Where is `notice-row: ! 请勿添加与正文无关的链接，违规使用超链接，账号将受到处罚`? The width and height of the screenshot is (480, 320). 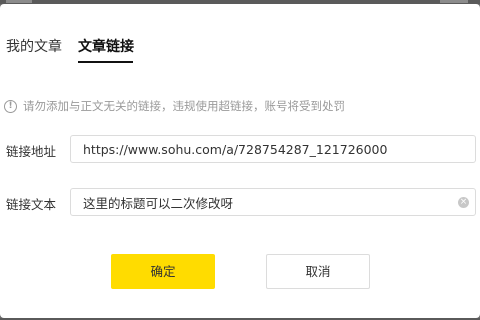 notice-row: ! 请勿添加与正文无关的链接，违规使用超链接，账号将受到处罚 is located at coordinates (174, 106).